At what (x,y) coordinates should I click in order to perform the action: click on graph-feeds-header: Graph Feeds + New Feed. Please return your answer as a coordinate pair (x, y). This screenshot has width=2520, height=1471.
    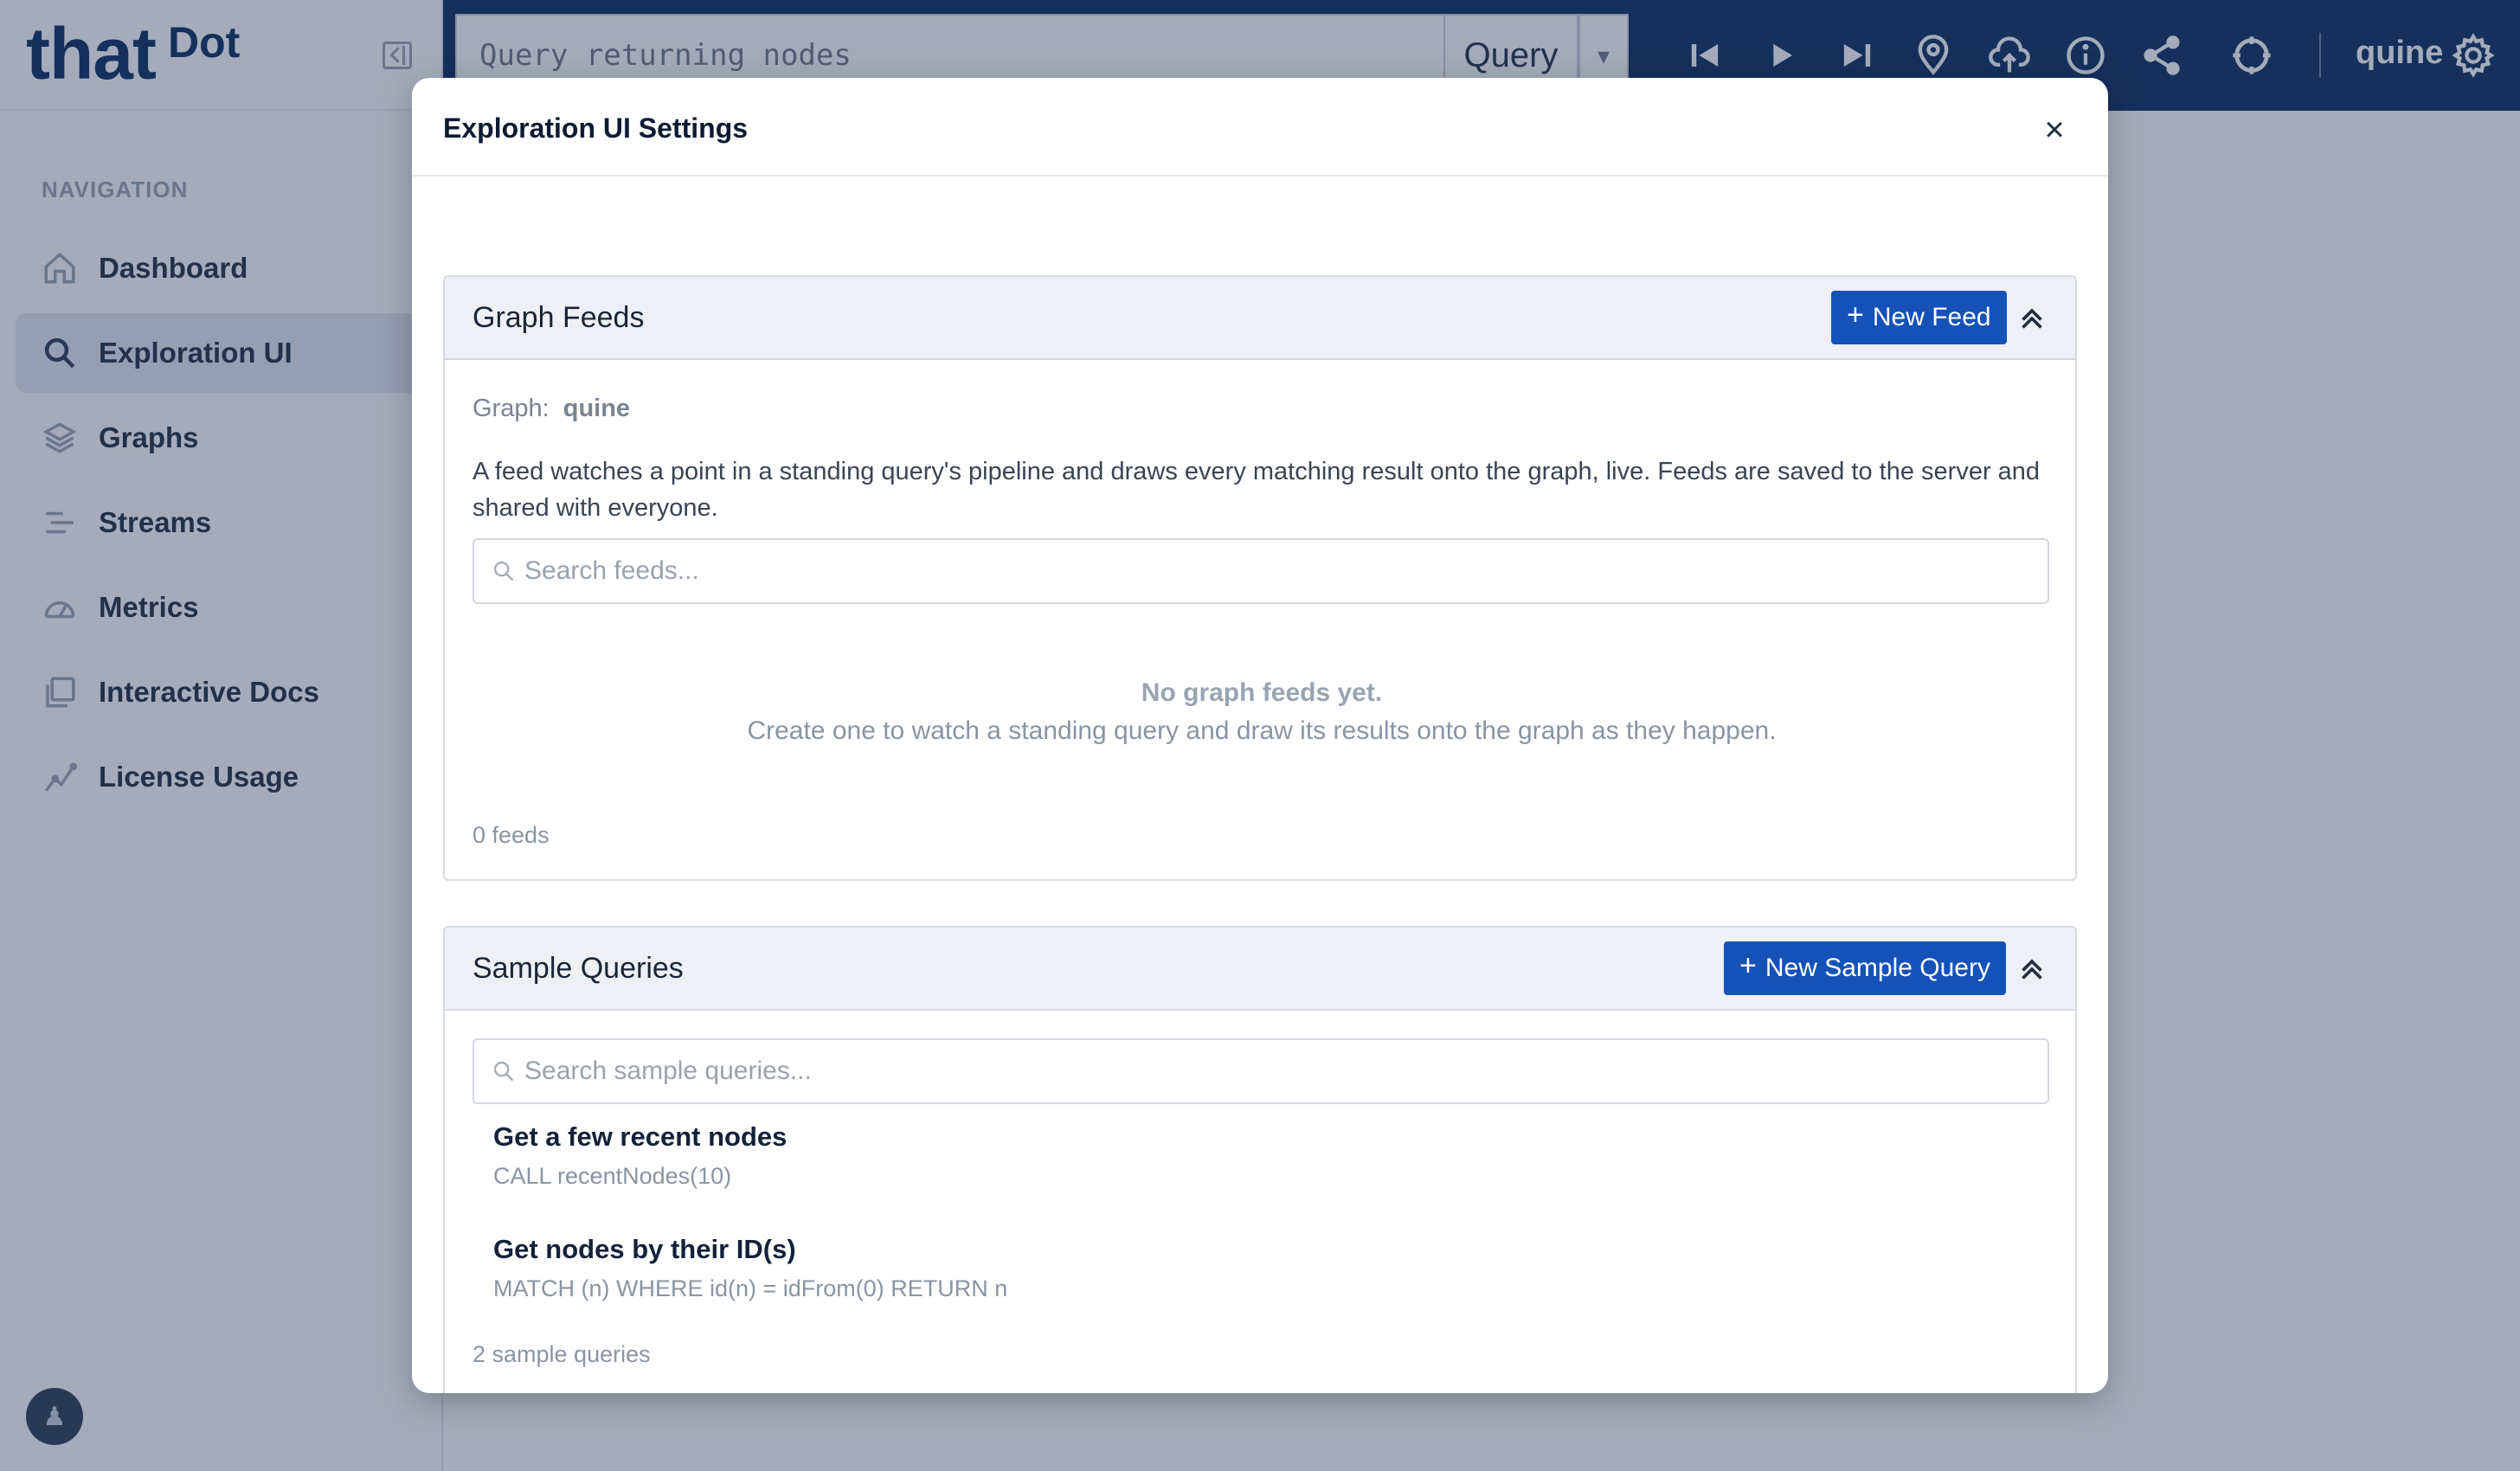
    Looking at the image, I should click on (1260, 318).